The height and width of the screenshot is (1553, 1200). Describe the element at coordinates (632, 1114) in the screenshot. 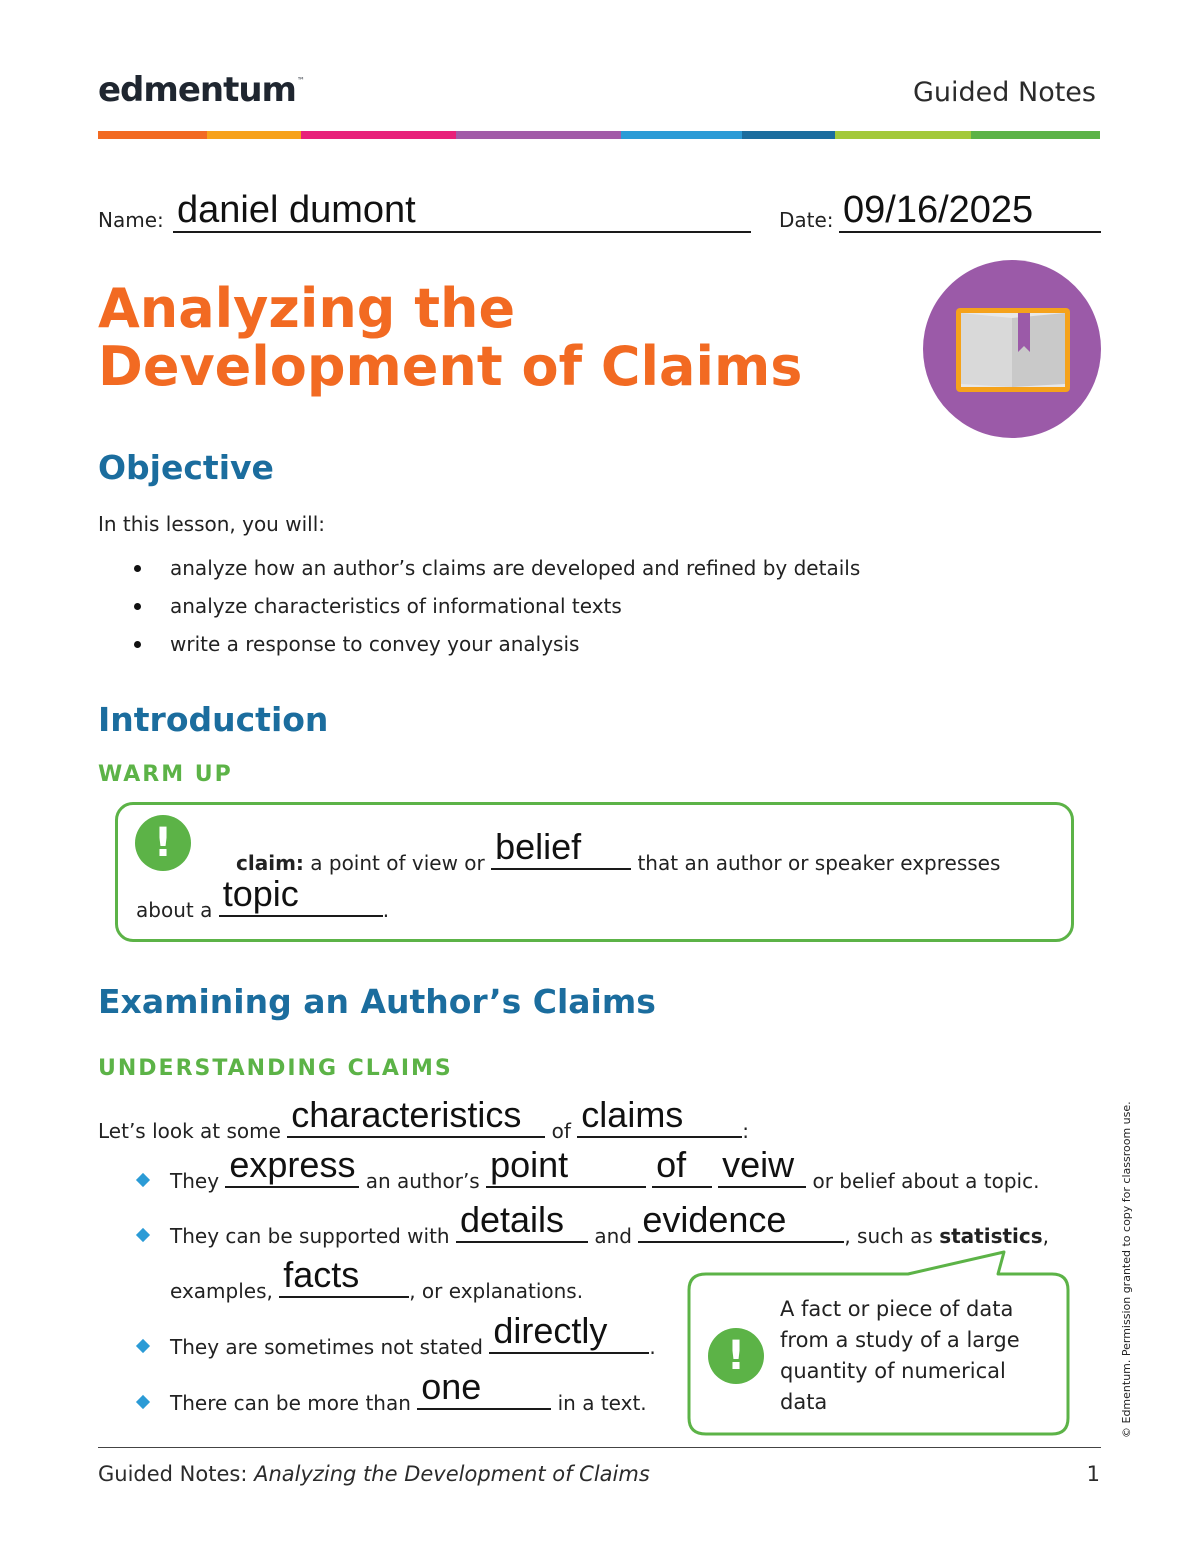

I see `answer: claims` at that location.